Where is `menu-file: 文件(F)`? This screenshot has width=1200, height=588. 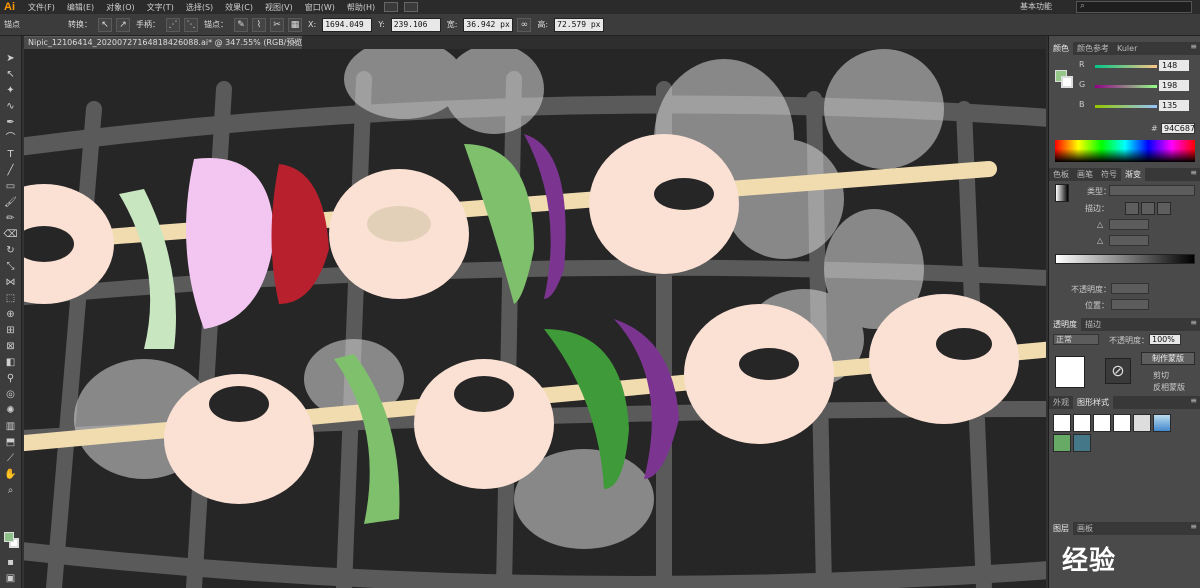 menu-file: 文件(F) is located at coordinates (41, 7).